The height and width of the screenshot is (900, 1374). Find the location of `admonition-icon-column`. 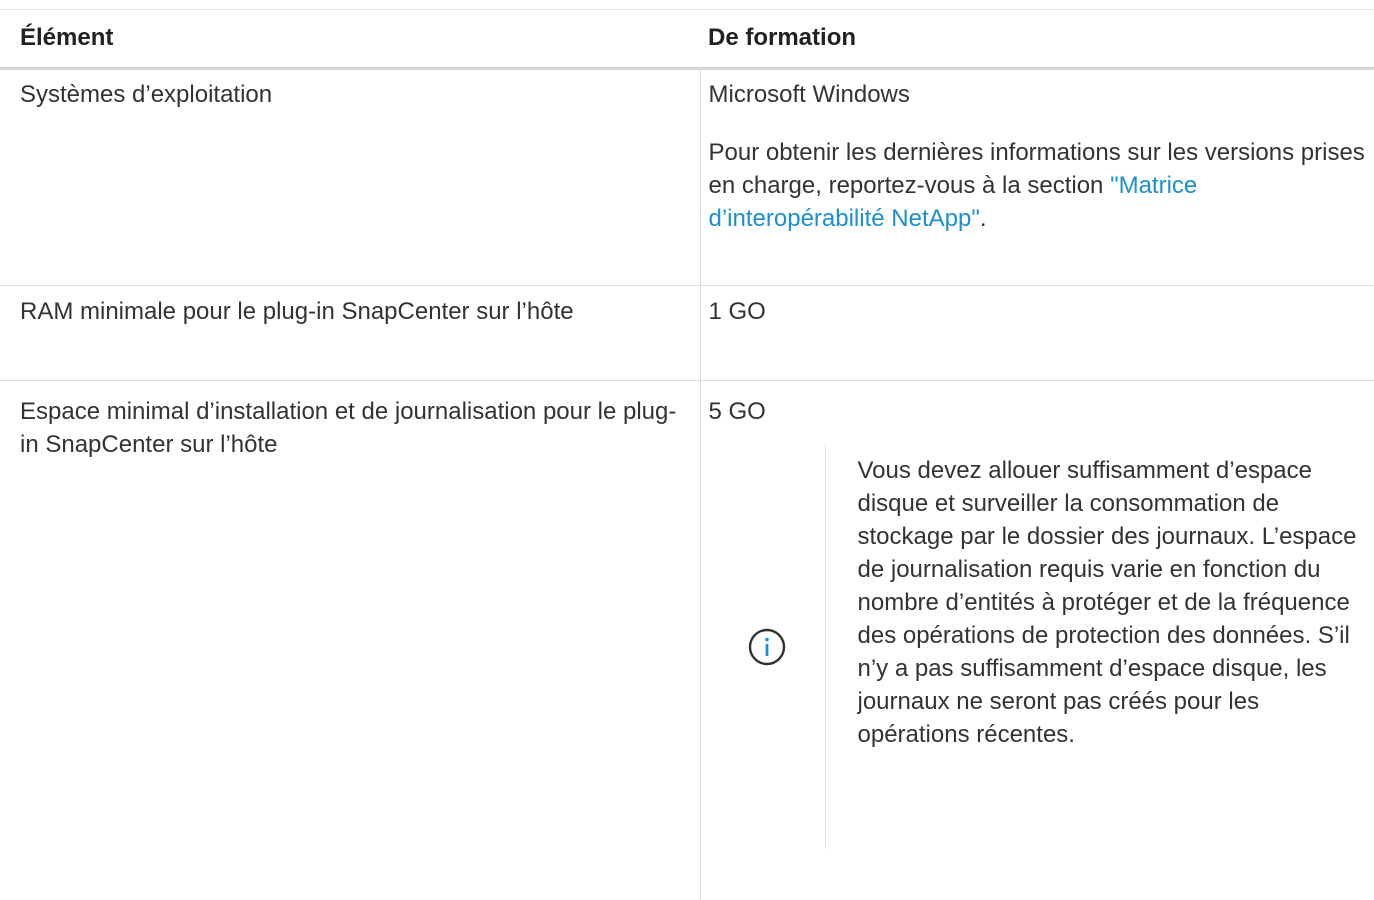

admonition-icon-column is located at coordinates (767, 646).